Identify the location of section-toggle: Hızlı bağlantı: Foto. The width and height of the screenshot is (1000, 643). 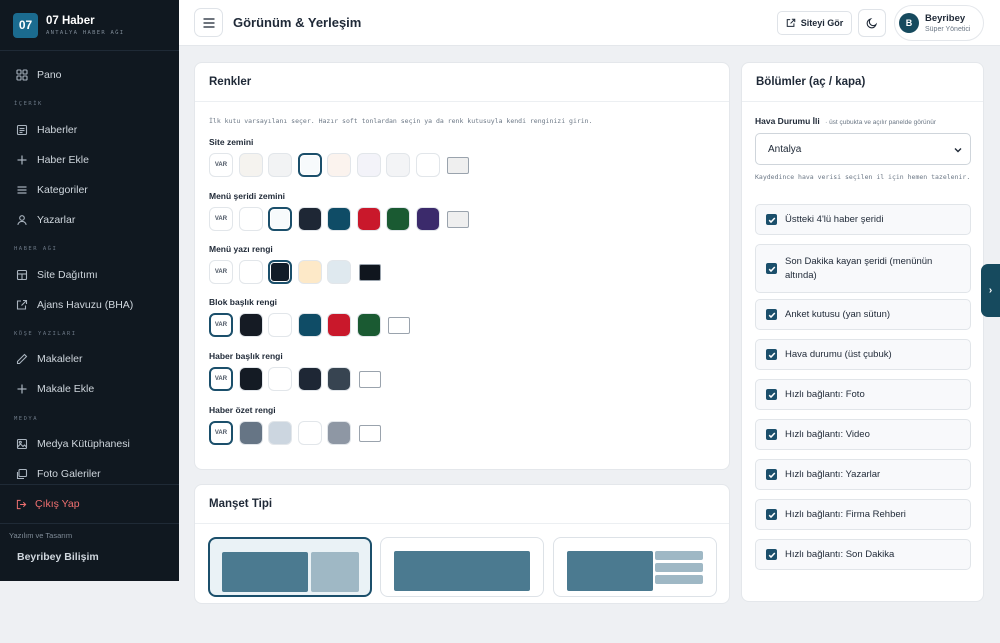
(863, 394).